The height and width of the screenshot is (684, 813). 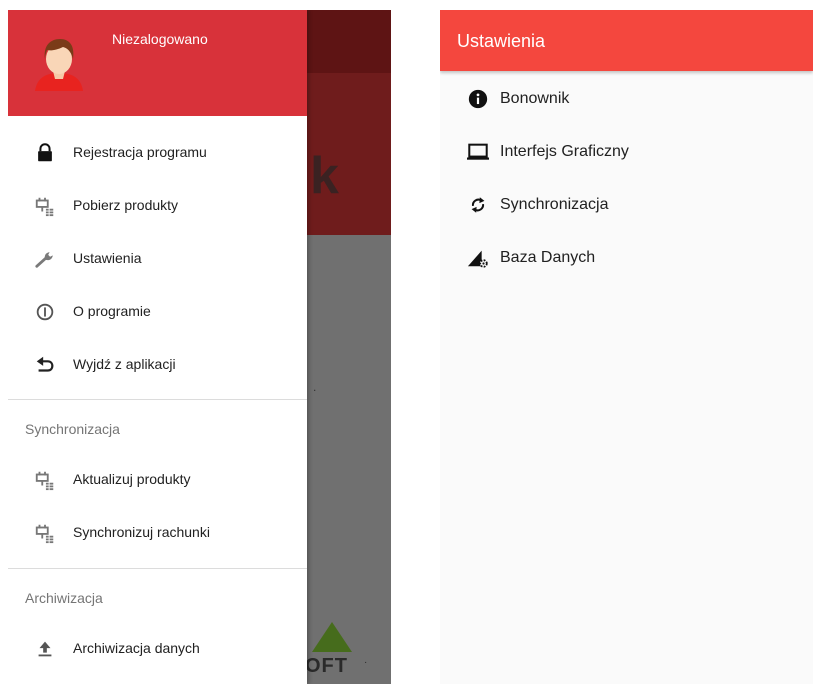 I want to click on page-title: Ustawienia, so click(x=501, y=41).